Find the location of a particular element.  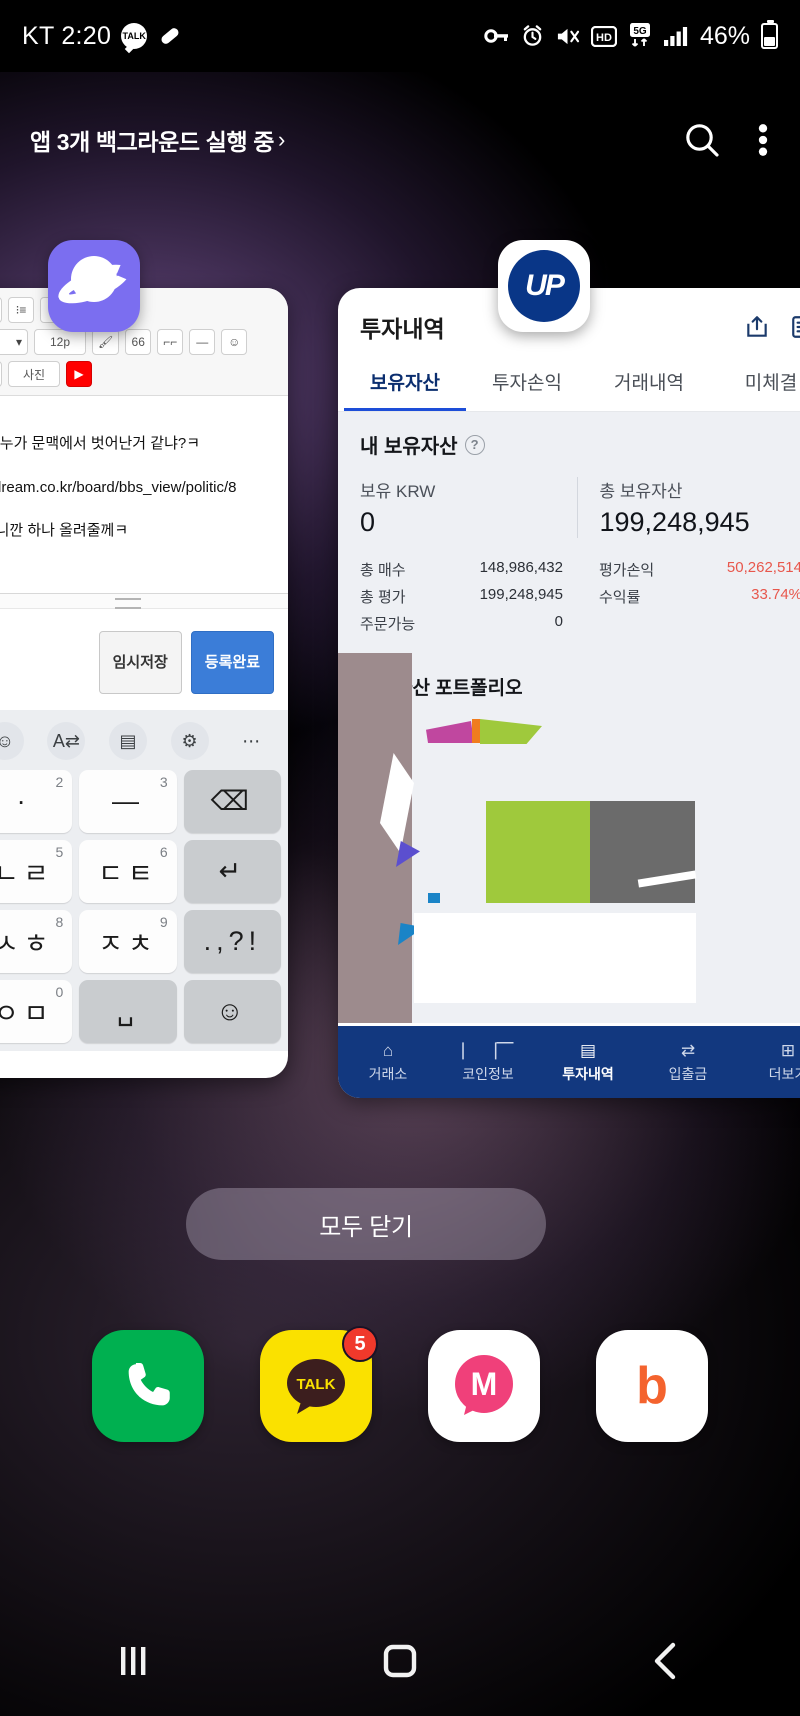

tab-holdings: 보유자산 is located at coordinates (405, 383).